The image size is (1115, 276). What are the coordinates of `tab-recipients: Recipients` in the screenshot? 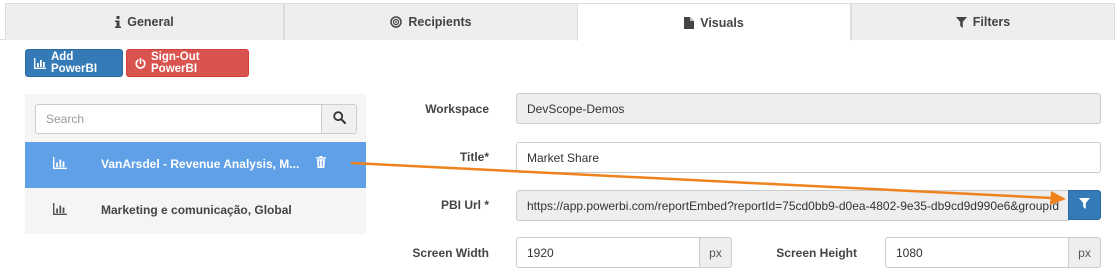 It's located at (431, 21).